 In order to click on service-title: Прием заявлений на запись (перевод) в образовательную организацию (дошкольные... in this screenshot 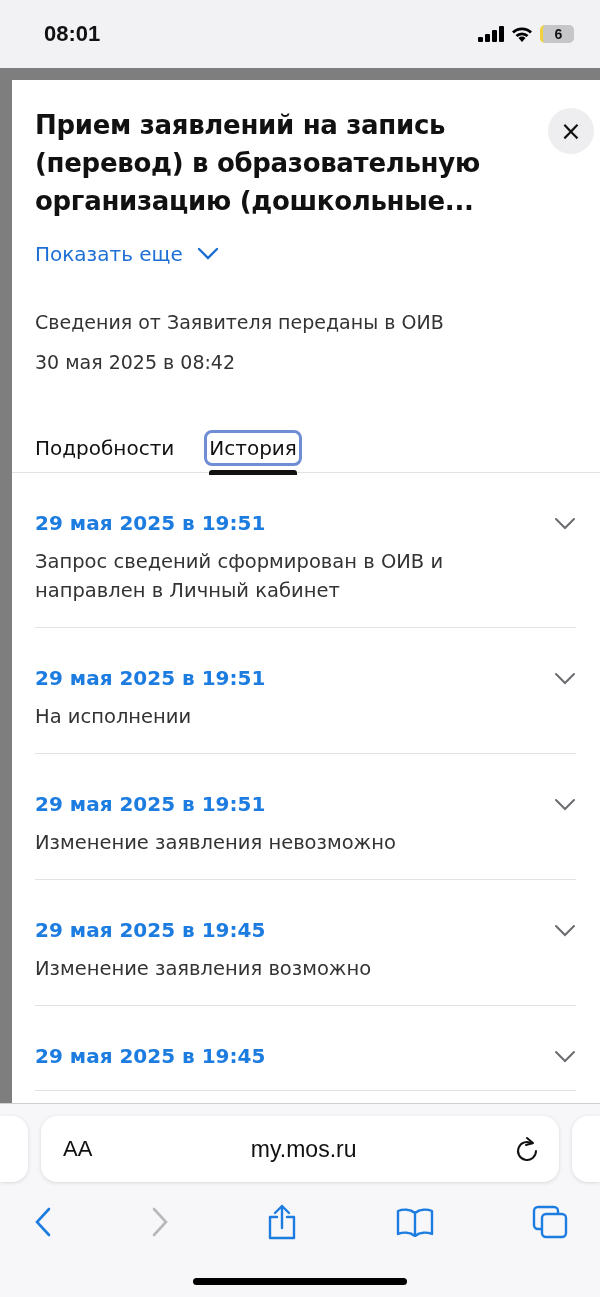, I will do `click(258, 163)`.